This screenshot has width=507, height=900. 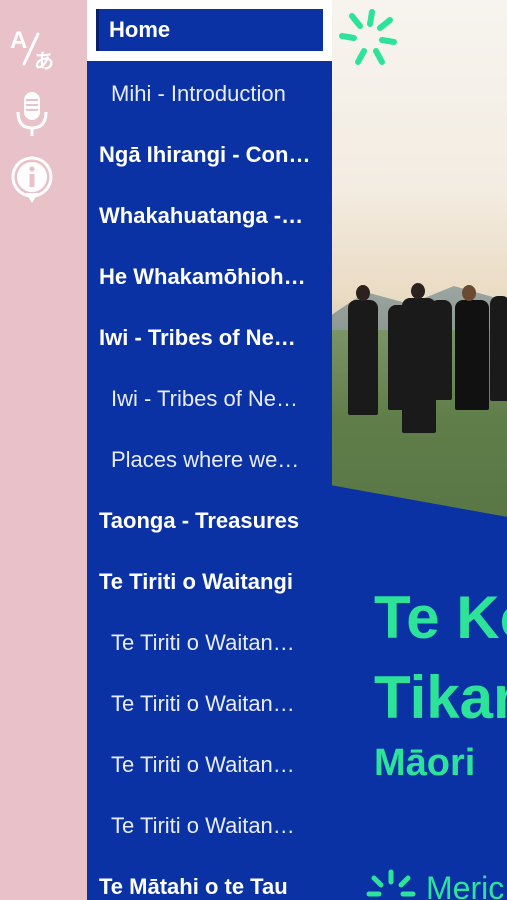 What do you see at coordinates (465, 885) in the screenshot?
I see `brand-name: Meric` at bounding box center [465, 885].